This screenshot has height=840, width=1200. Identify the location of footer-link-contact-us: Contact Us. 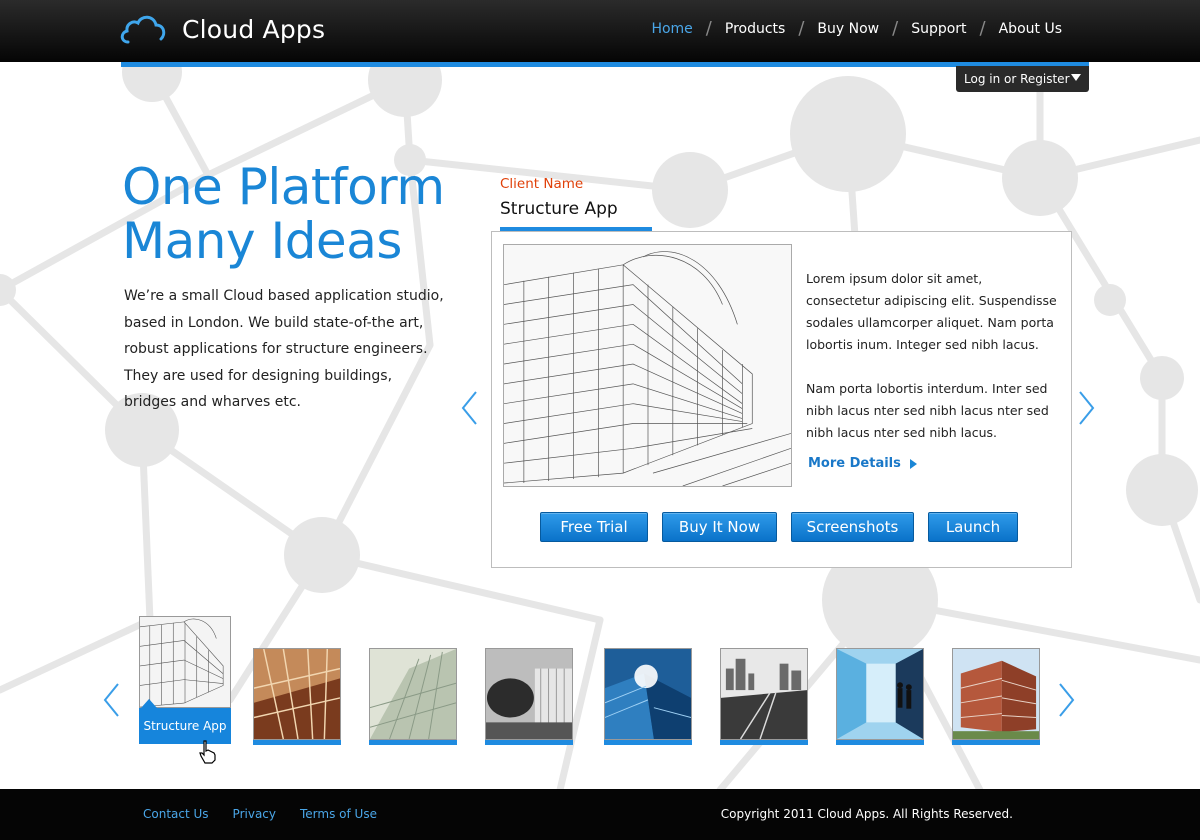
(176, 814).